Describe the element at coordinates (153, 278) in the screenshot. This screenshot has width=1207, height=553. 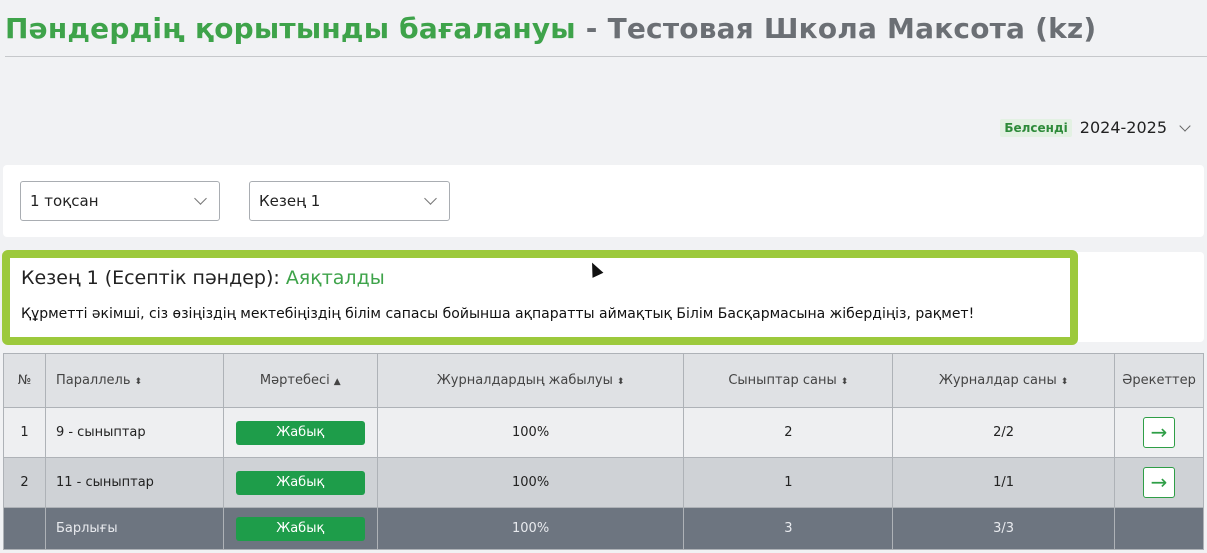
I see `period-name: Кезең 1 (Есептік пәндер):` at that location.